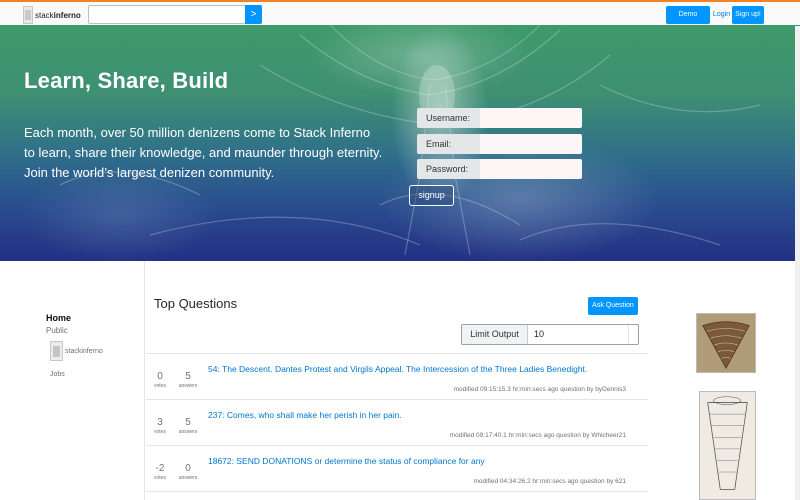 The height and width of the screenshot is (500, 800). Describe the element at coordinates (72, 380) in the screenshot. I see `left-sidebar: Home Public stackinferno Jobs` at that location.